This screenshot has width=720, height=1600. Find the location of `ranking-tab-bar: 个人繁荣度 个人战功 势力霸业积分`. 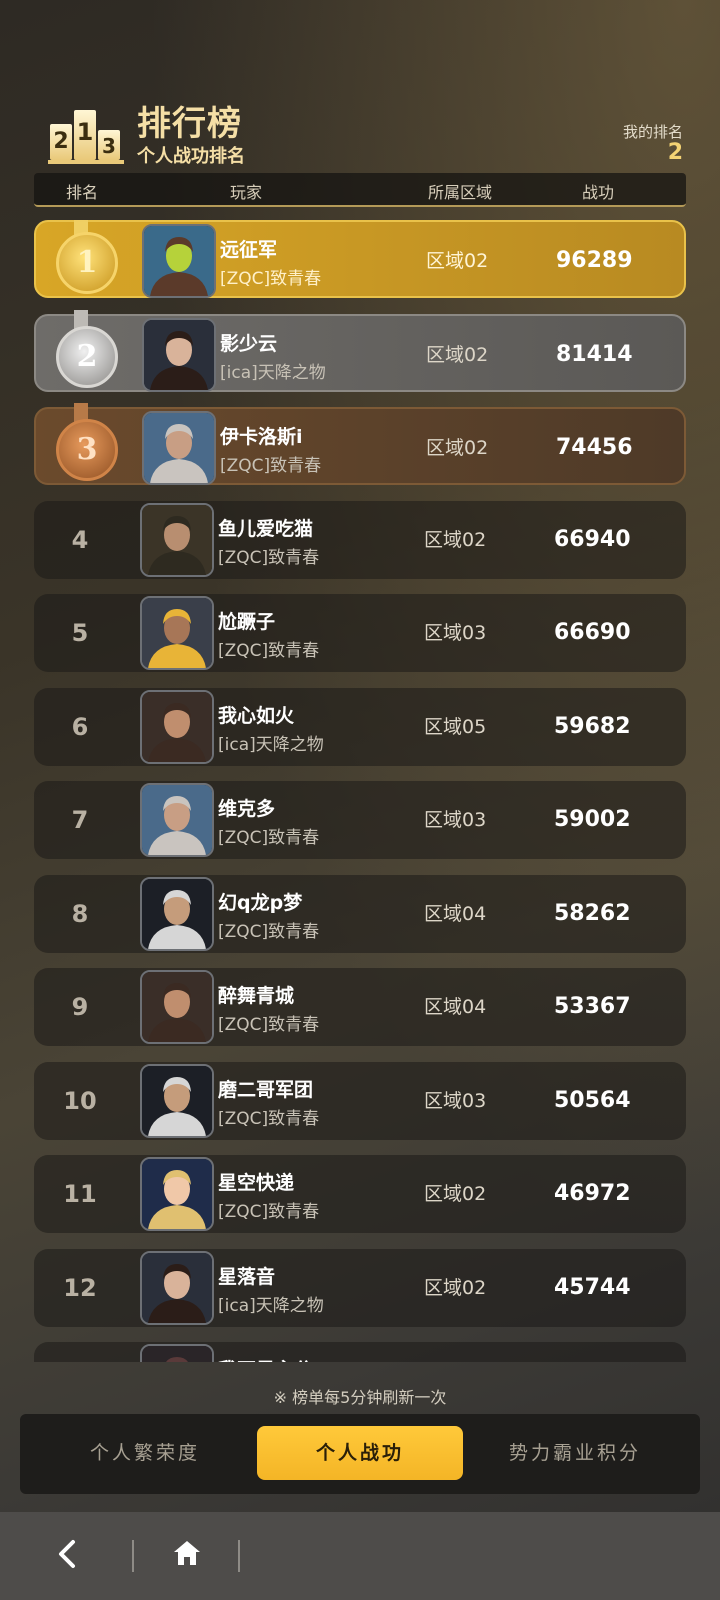

ranking-tab-bar: 个人繁荣度 个人战功 势力霸业积分 is located at coordinates (360, 1454).